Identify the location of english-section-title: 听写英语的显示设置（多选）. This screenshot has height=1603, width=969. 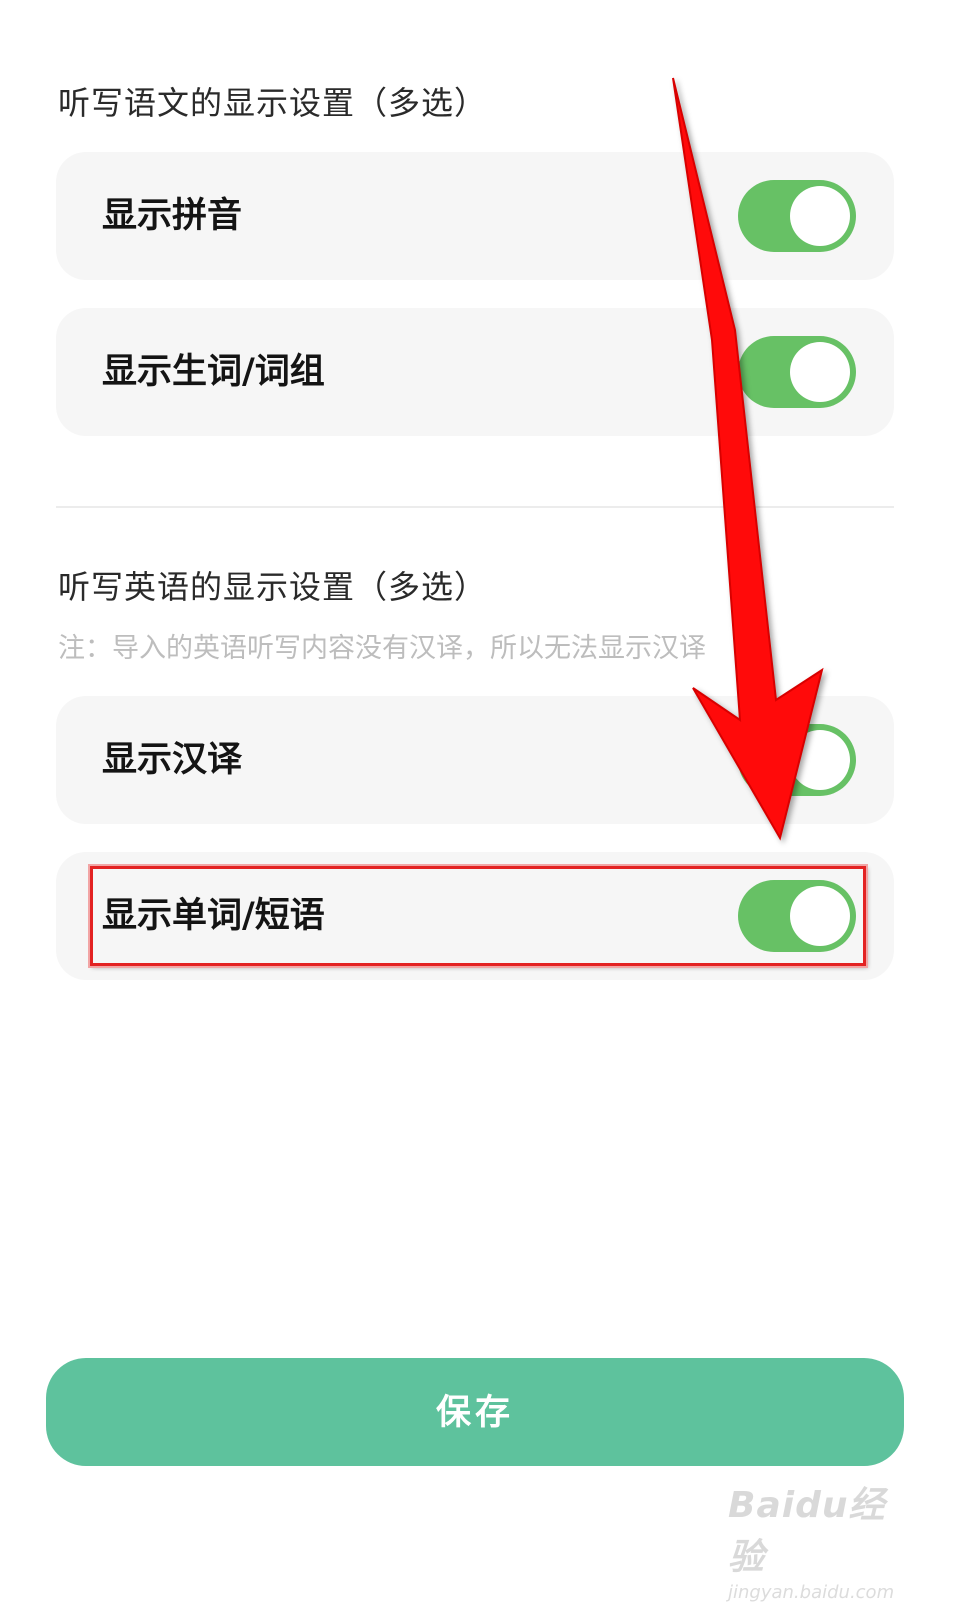
(273, 587).